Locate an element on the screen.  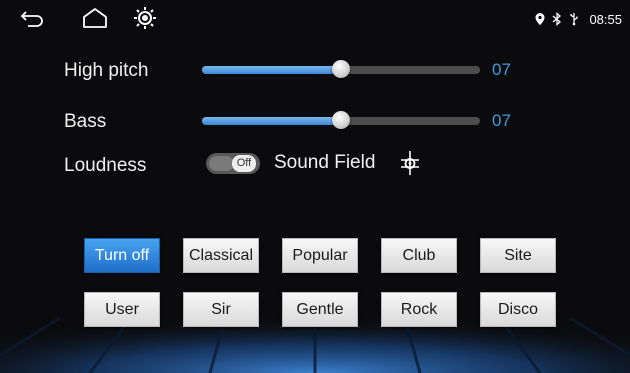
toggle-knob is located at coordinates (221, 163).